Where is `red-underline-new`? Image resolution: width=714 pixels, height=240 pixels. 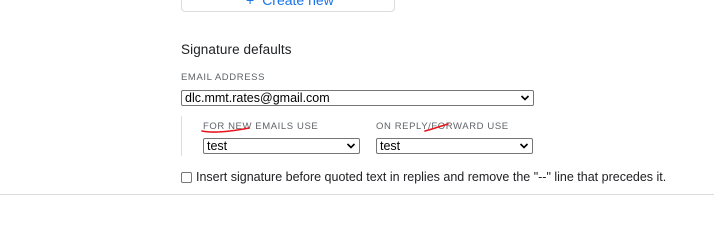 red-underline-new is located at coordinates (225, 130).